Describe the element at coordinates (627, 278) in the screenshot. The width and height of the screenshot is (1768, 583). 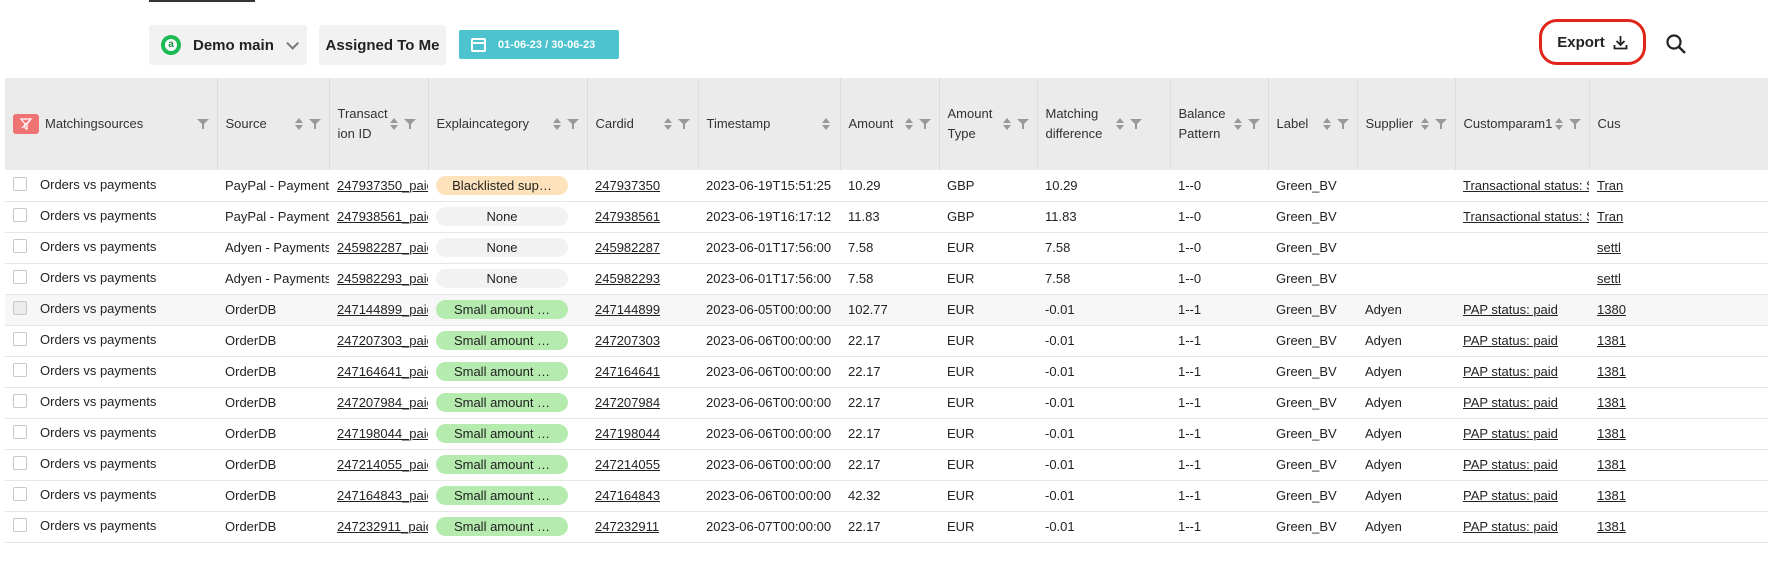
I see `cardid-value: 245982293` at that location.